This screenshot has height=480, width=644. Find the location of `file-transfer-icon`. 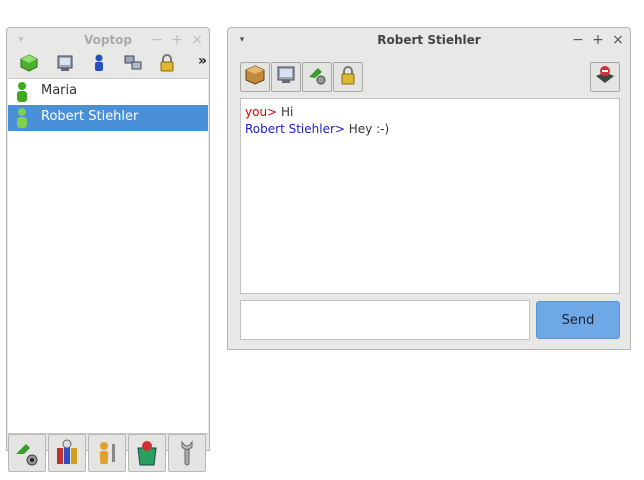

file-transfer-icon is located at coordinates (255, 77).